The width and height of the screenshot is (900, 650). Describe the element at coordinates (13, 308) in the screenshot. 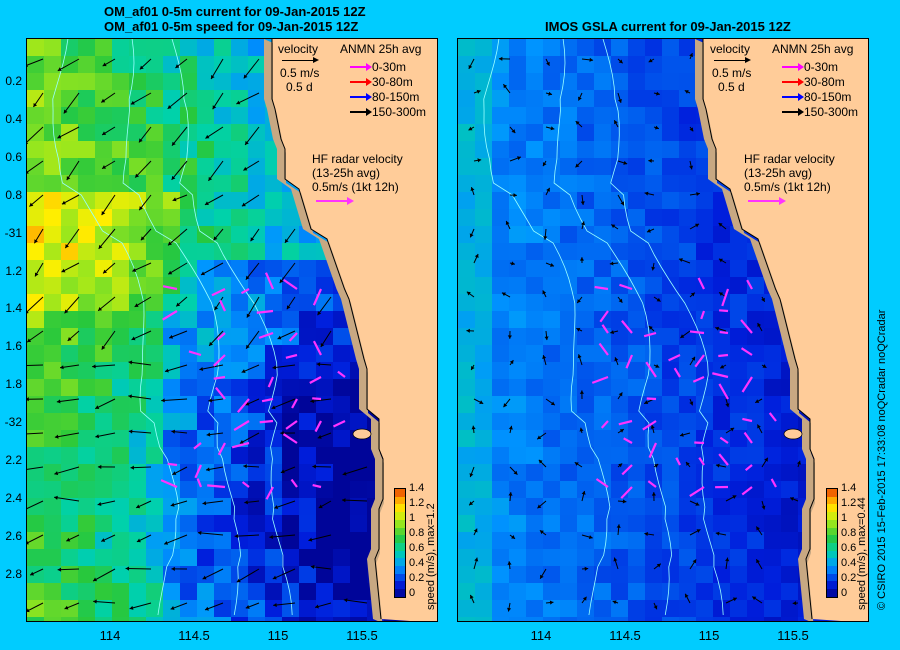

I see `y-tick-label: 1.4` at that location.